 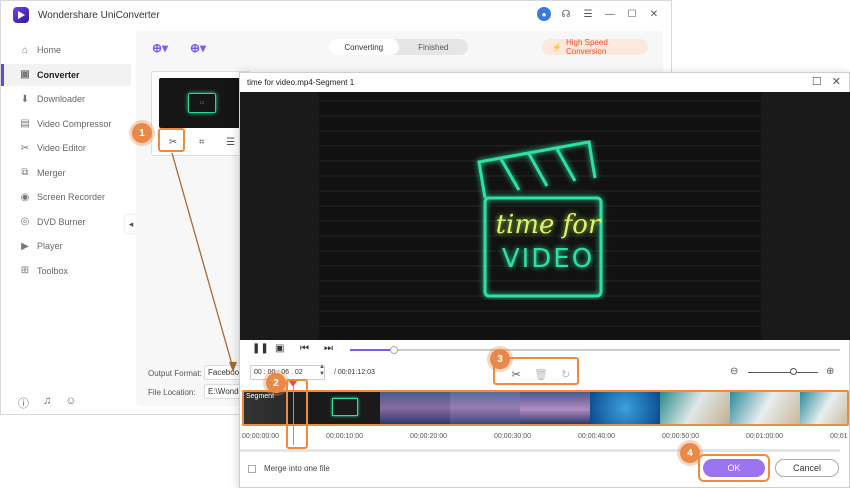 I want to click on annotation-trim-highlight, so click(x=171, y=140).